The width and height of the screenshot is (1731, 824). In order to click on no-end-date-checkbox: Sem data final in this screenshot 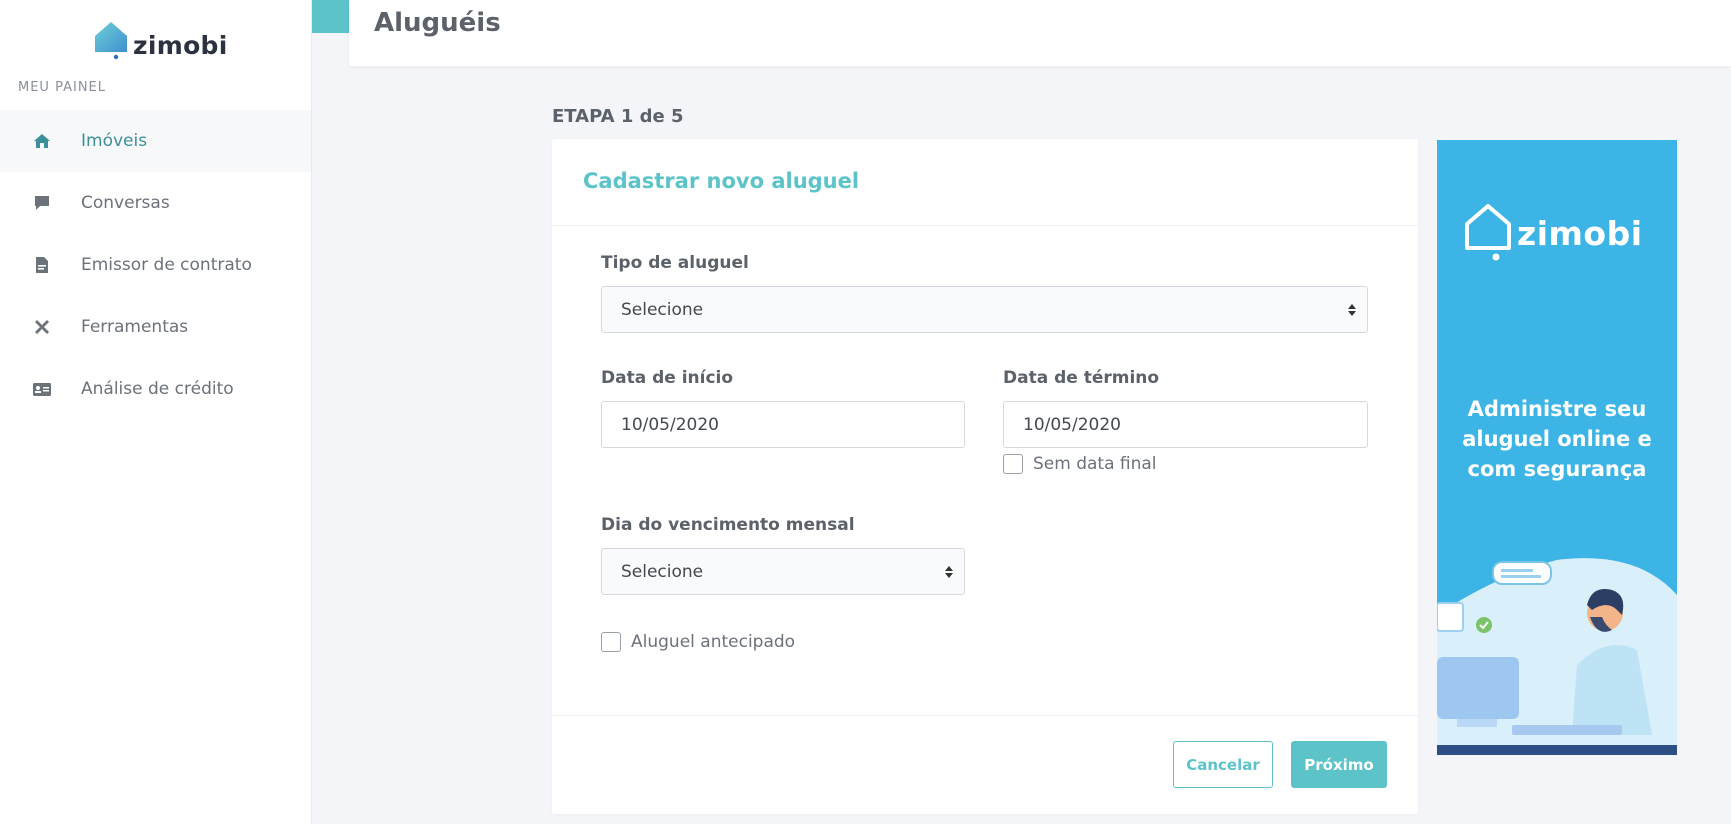, I will do `click(1080, 464)`.